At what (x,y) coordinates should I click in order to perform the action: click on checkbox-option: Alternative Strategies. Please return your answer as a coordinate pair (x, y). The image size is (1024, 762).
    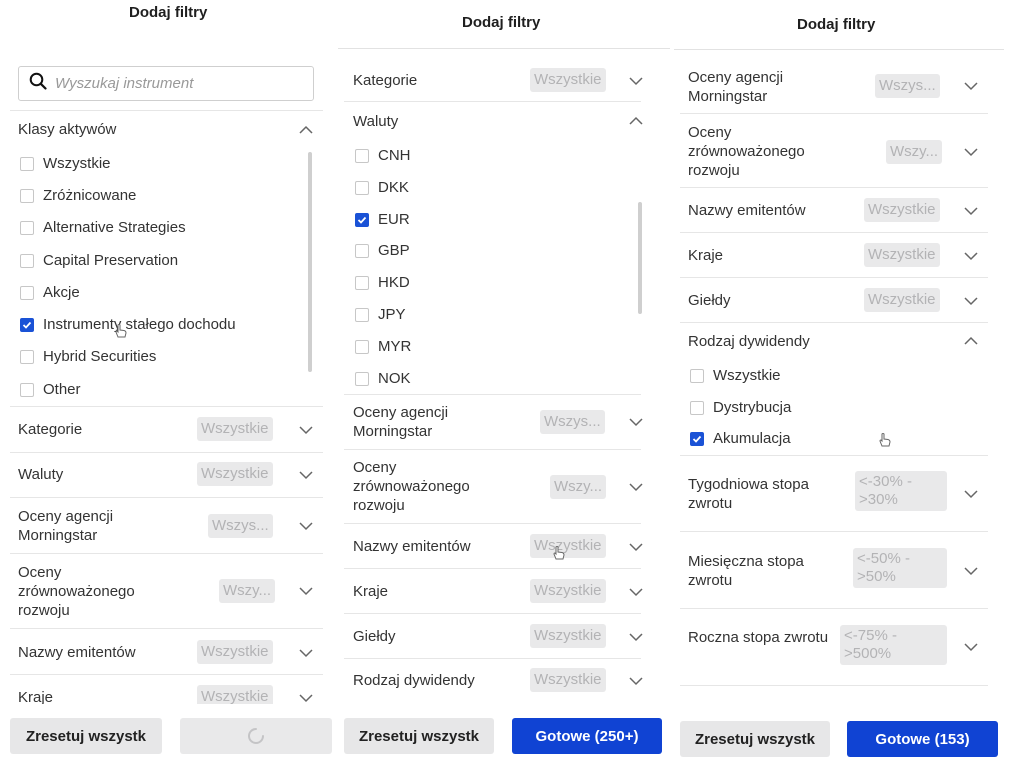
    Looking at the image, I should click on (103, 227).